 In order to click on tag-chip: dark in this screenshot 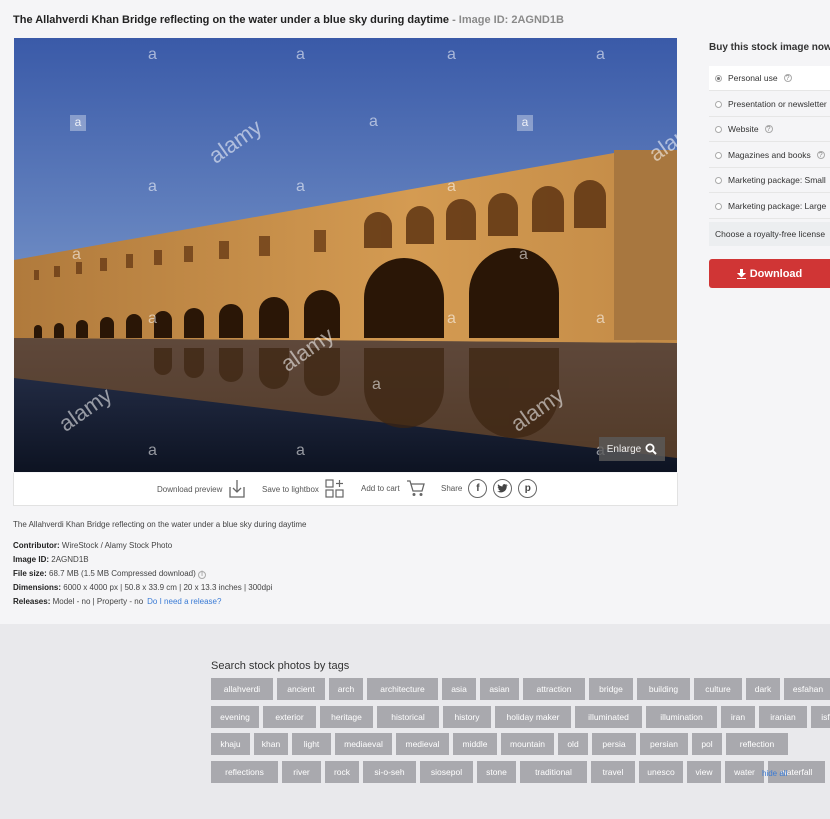, I will do `click(763, 689)`.